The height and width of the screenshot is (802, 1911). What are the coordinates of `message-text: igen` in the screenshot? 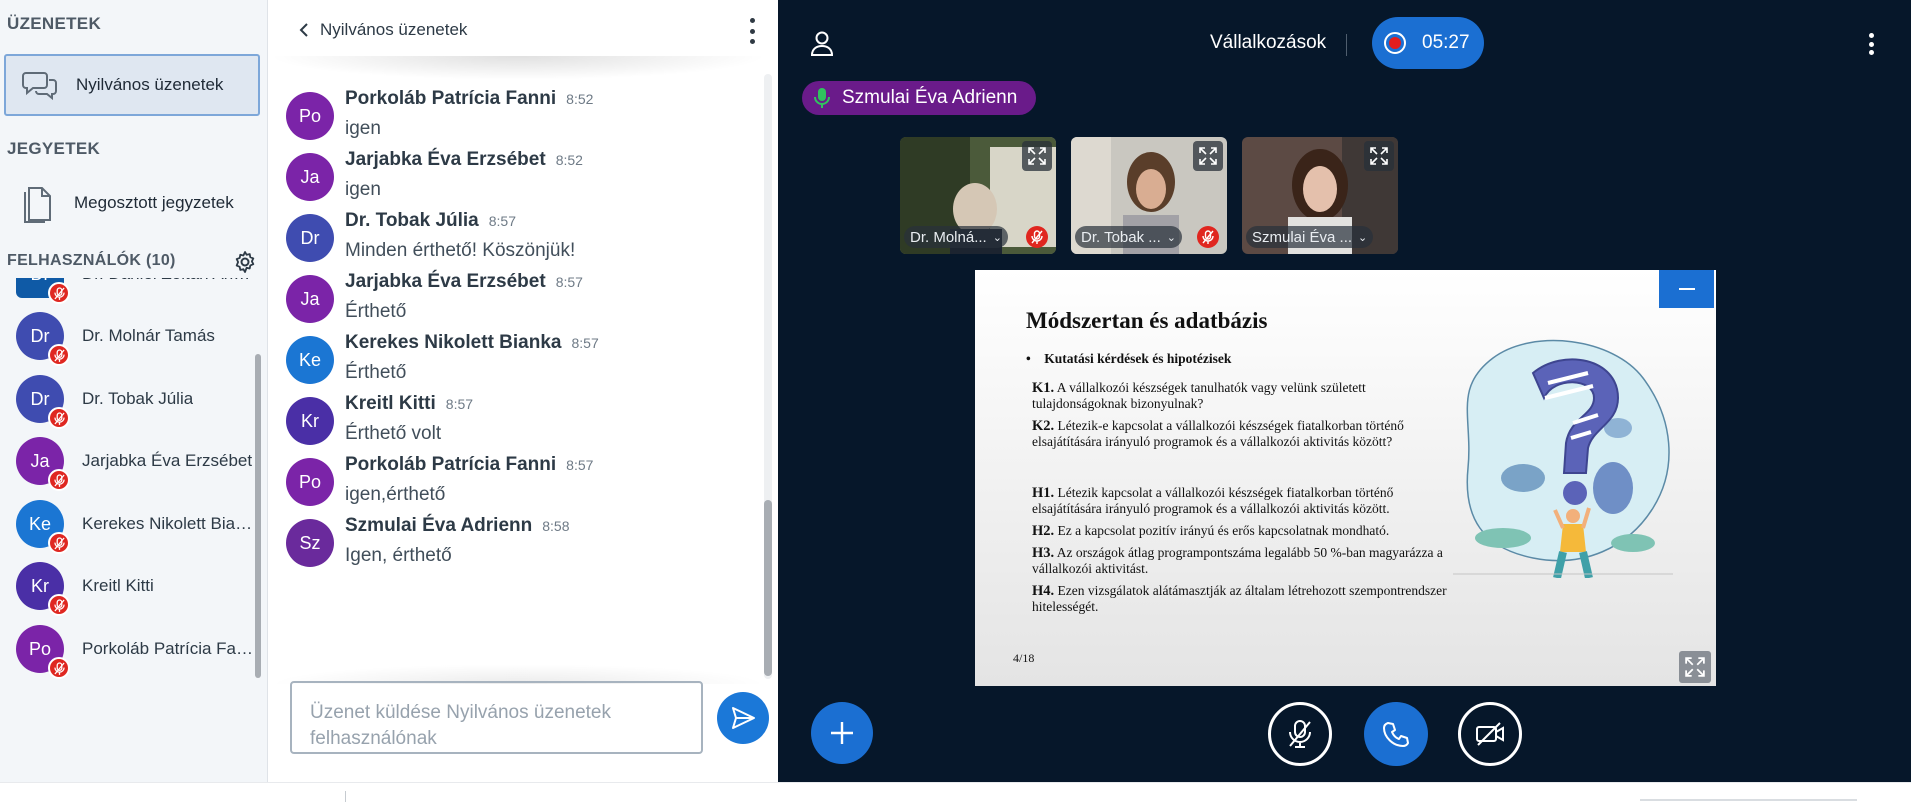 It's located at (363, 189).